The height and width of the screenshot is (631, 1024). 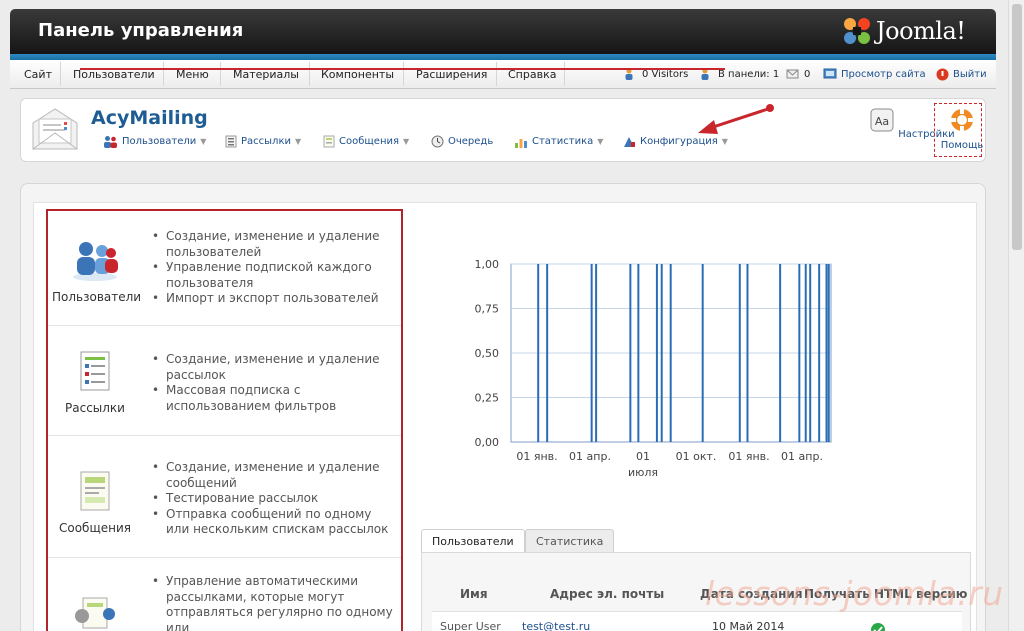 What do you see at coordinates (697, 621) in the screenshot?
I see `table-row: Super User test@test.ru 10 Май 2014` at bounding box center [697, 621].